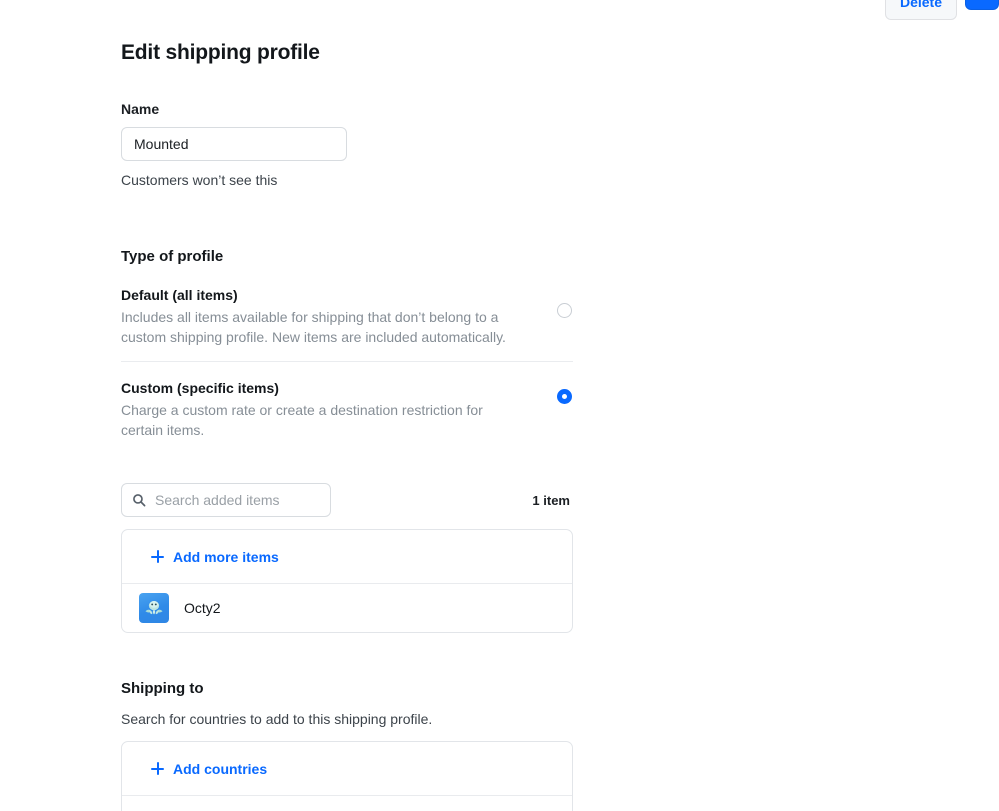  I want to click on add-countries-button: Add countries, so click(209, 769).